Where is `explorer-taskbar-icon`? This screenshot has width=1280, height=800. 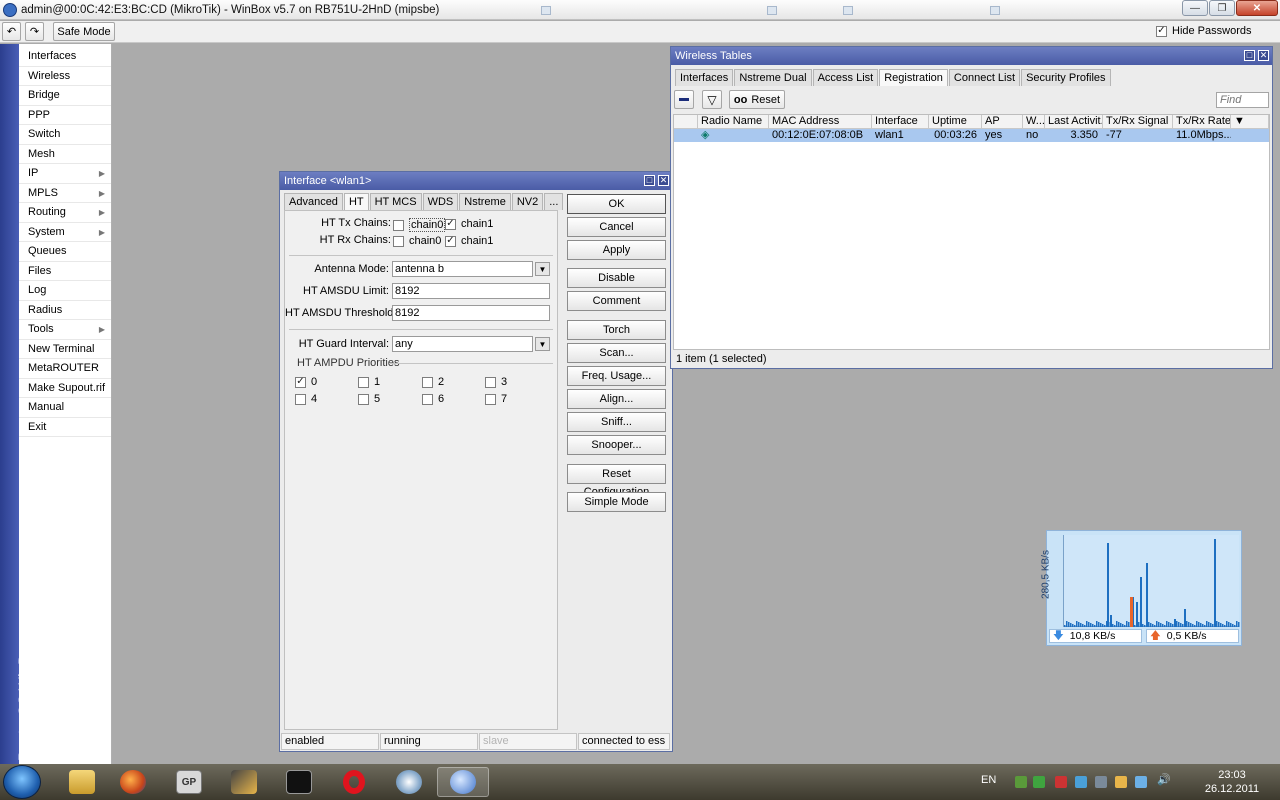 explorer-taskbar-icon is located at coordinates (82, 782).